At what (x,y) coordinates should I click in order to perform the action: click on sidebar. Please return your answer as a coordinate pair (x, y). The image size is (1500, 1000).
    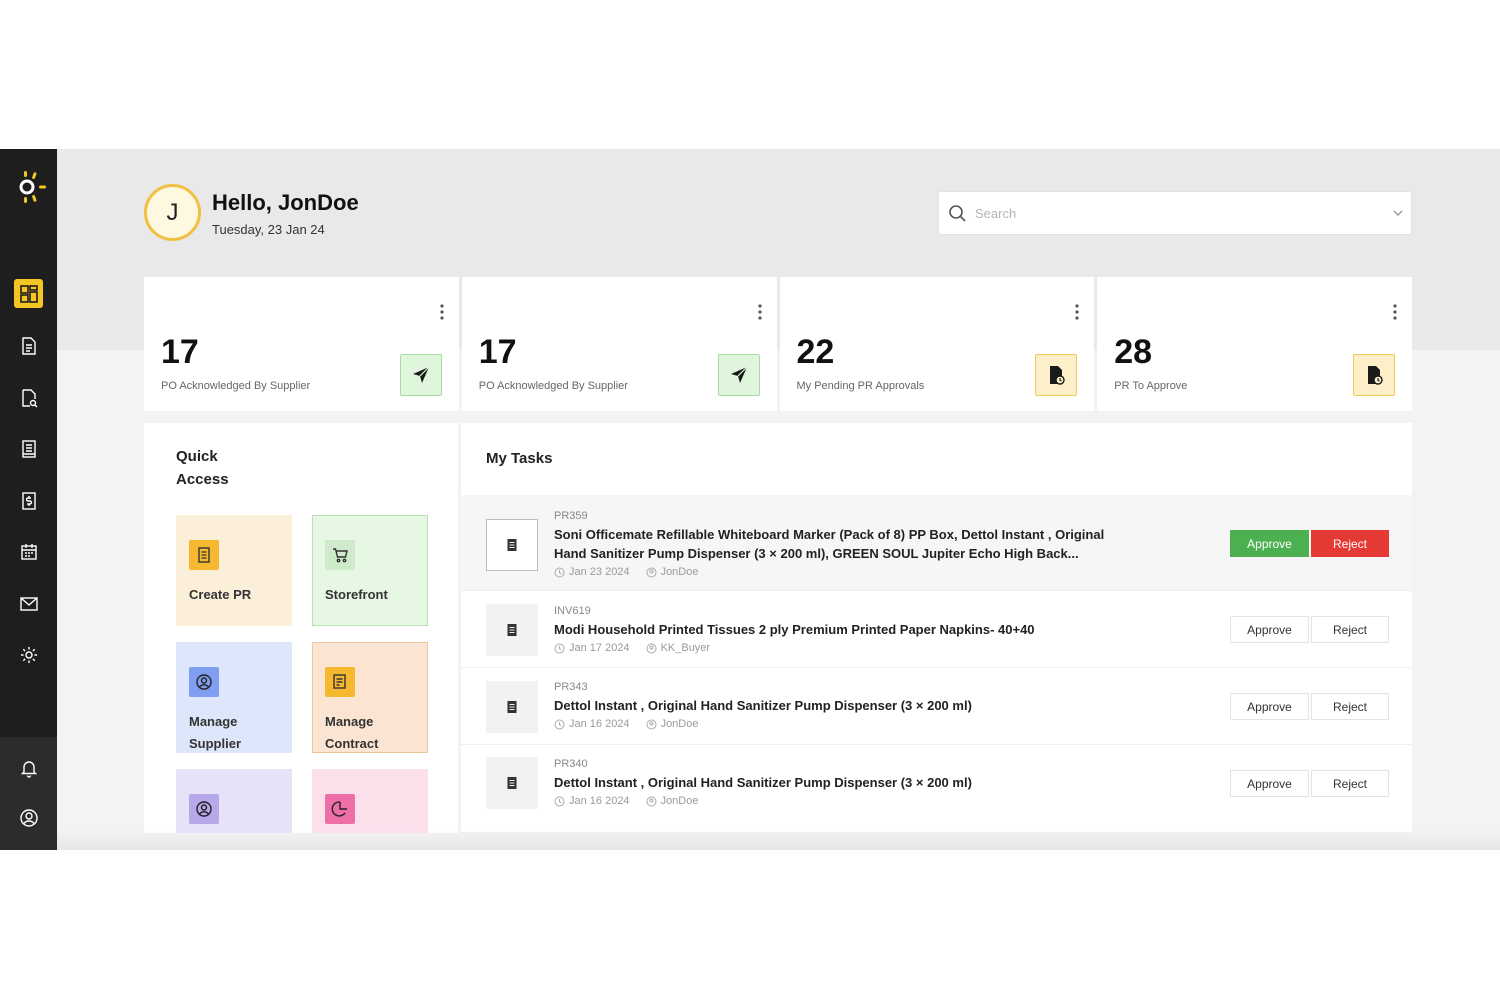
    Looking at the image, I should click on (28, 499).